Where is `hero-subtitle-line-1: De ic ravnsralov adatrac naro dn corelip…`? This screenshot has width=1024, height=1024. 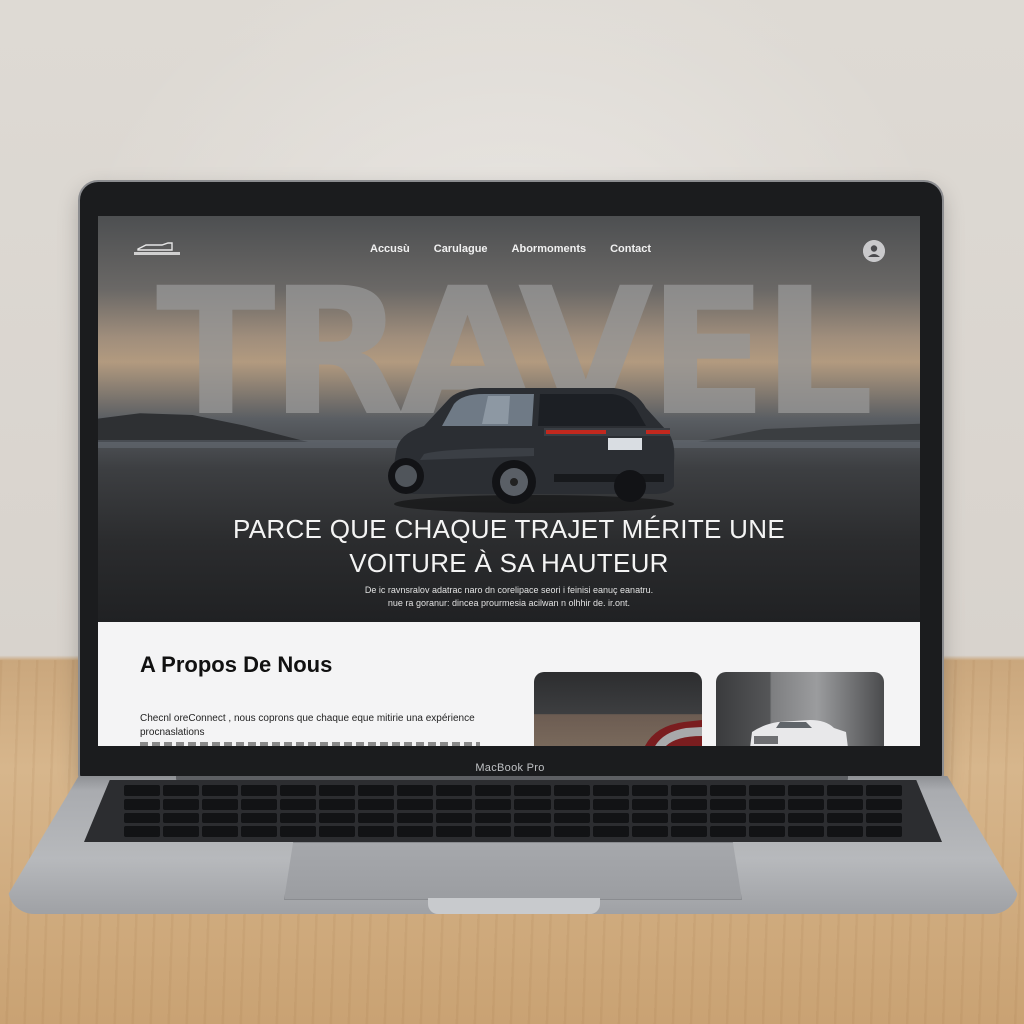
hero-subtitle-line-1: De ic ravnsralov adatrac naro dn corelip… is located at coordinates (509, 590).